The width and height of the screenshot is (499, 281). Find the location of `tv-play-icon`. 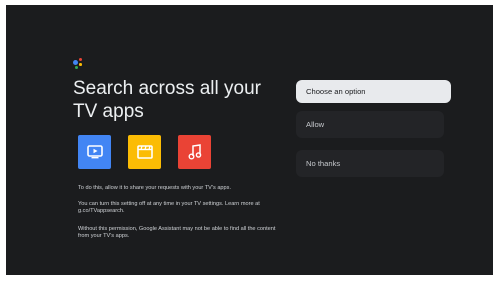

tv-play-icon is located at coordinates (94, 152).